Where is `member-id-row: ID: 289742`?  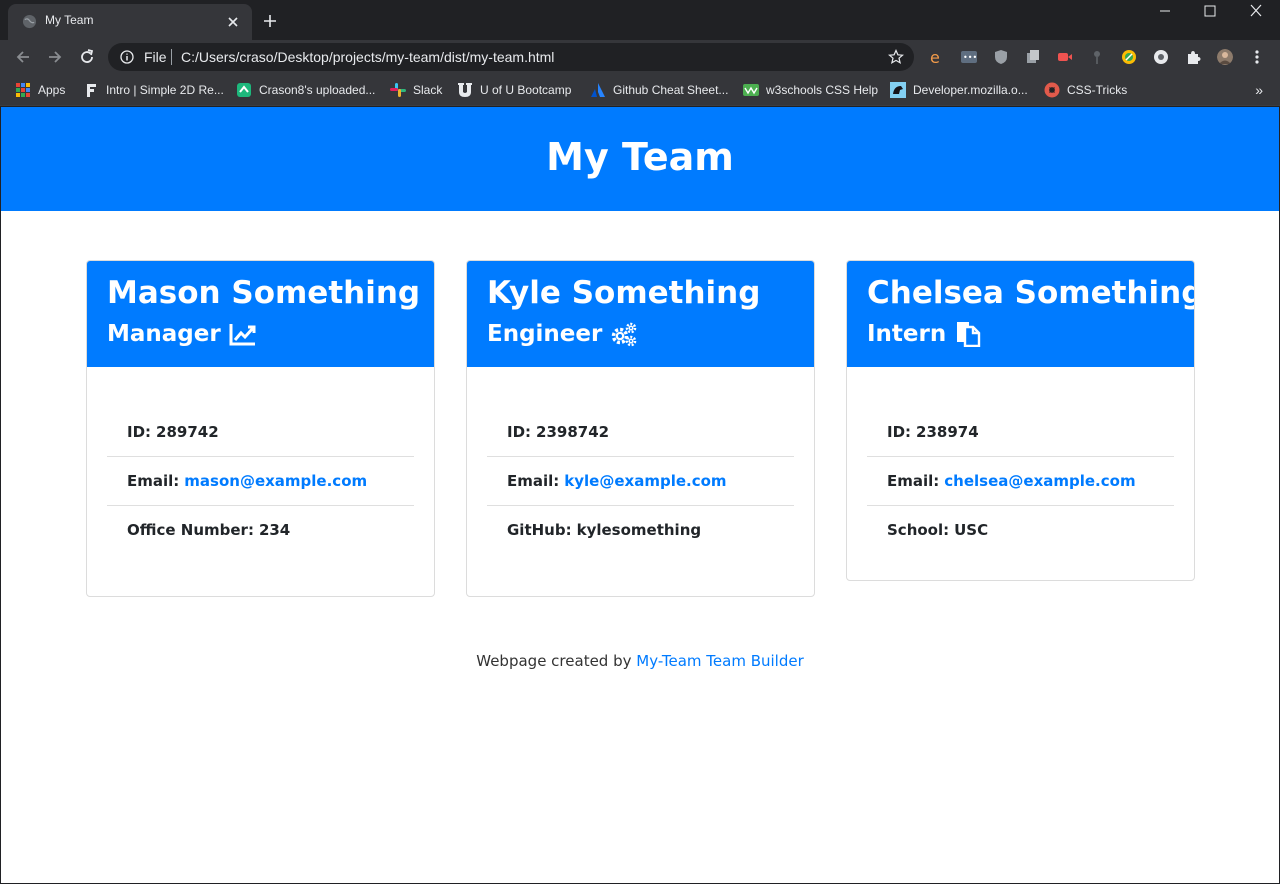
member-id-row: ID: 289742 is located at coordinates (260, 431).